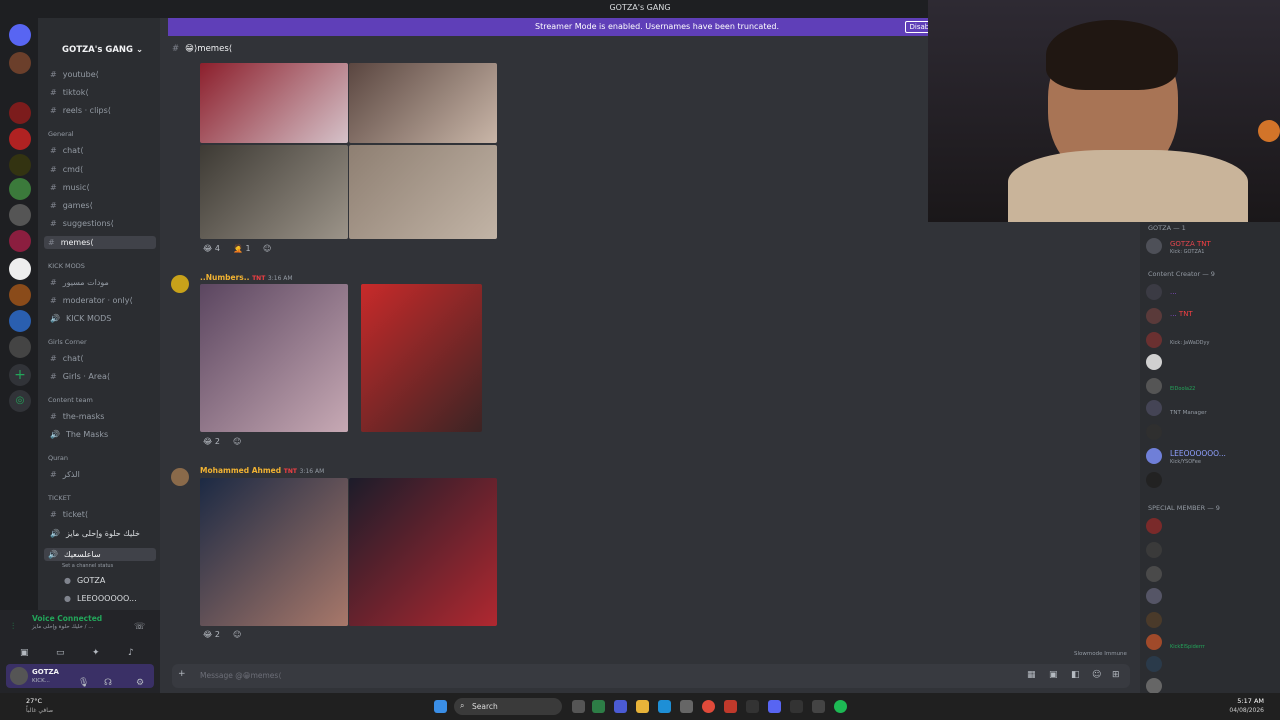  I want to click on message-input: Message @😁memes⟨, so click(240, 675).